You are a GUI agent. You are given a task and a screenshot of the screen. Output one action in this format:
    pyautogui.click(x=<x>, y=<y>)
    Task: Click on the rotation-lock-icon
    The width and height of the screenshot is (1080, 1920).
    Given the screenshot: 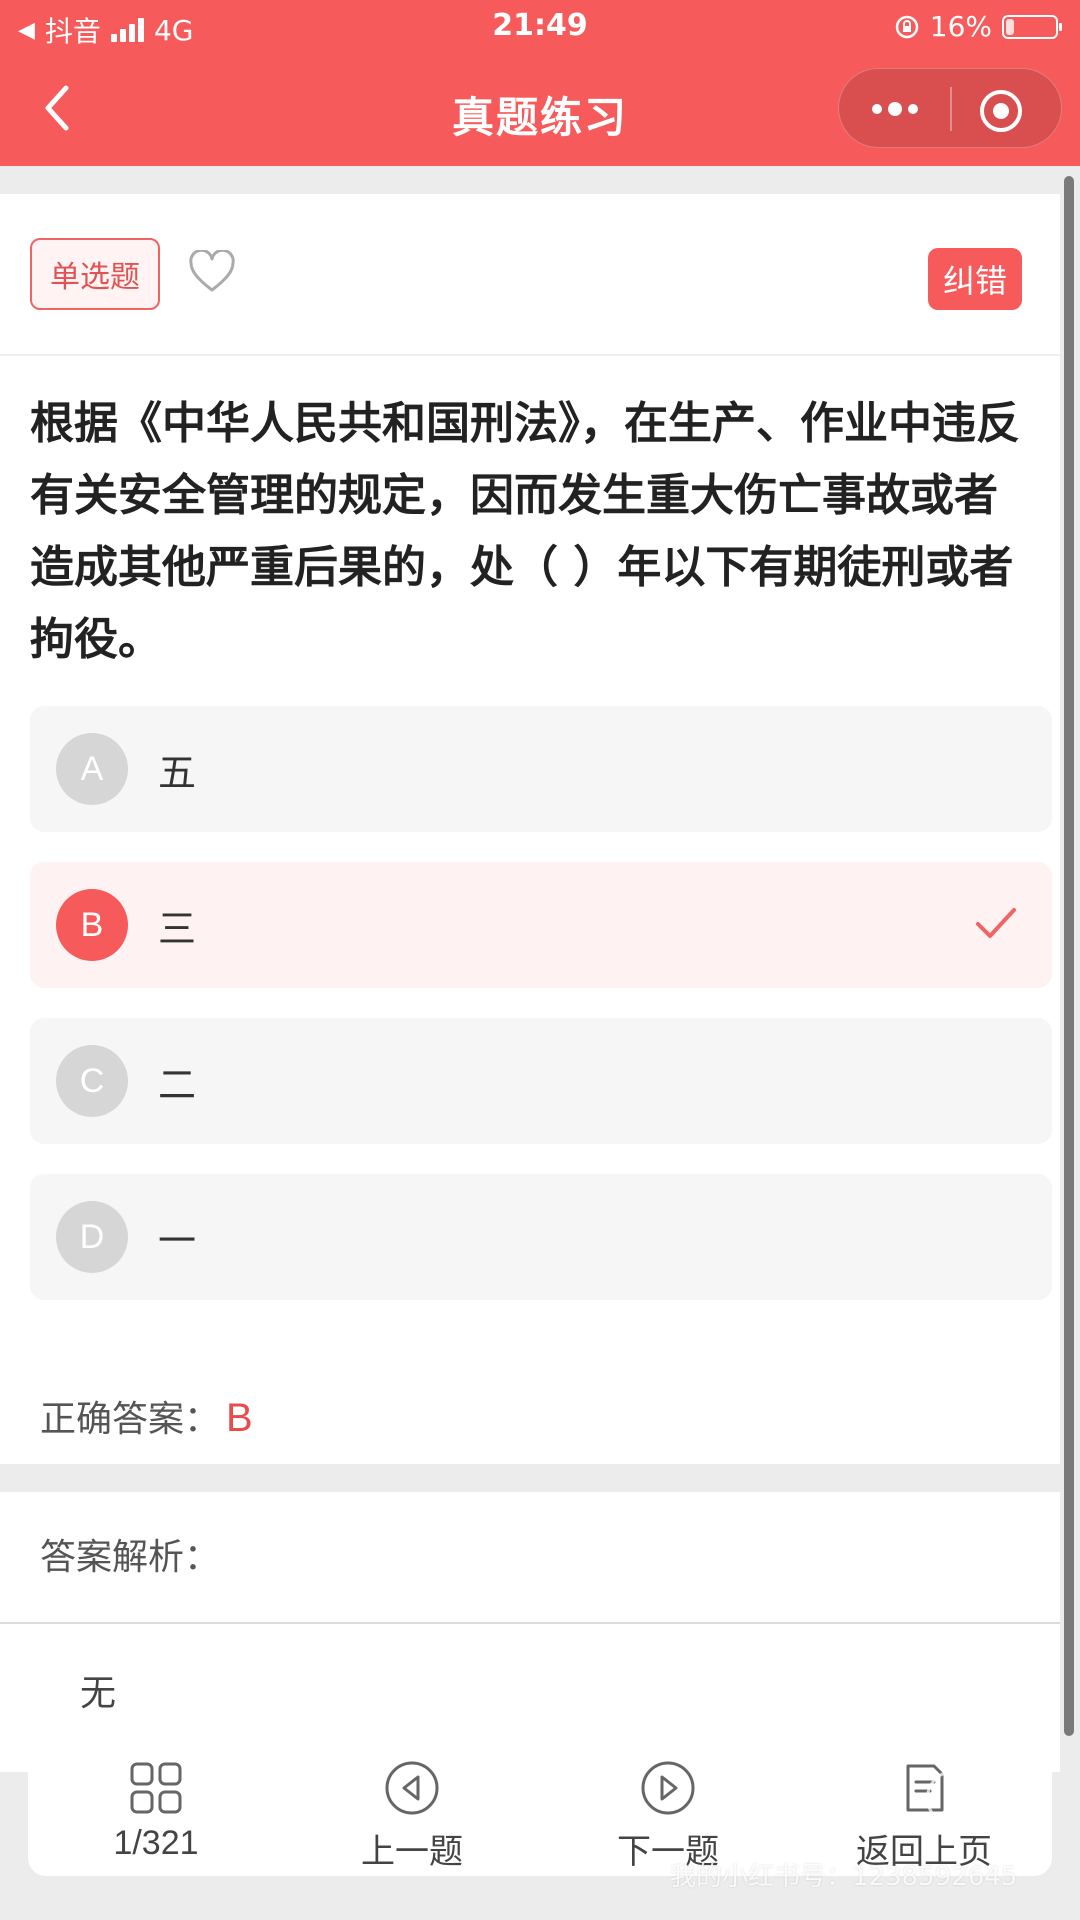 What is the action you would take?
    pyautogui.click(x=907, y=26)
    